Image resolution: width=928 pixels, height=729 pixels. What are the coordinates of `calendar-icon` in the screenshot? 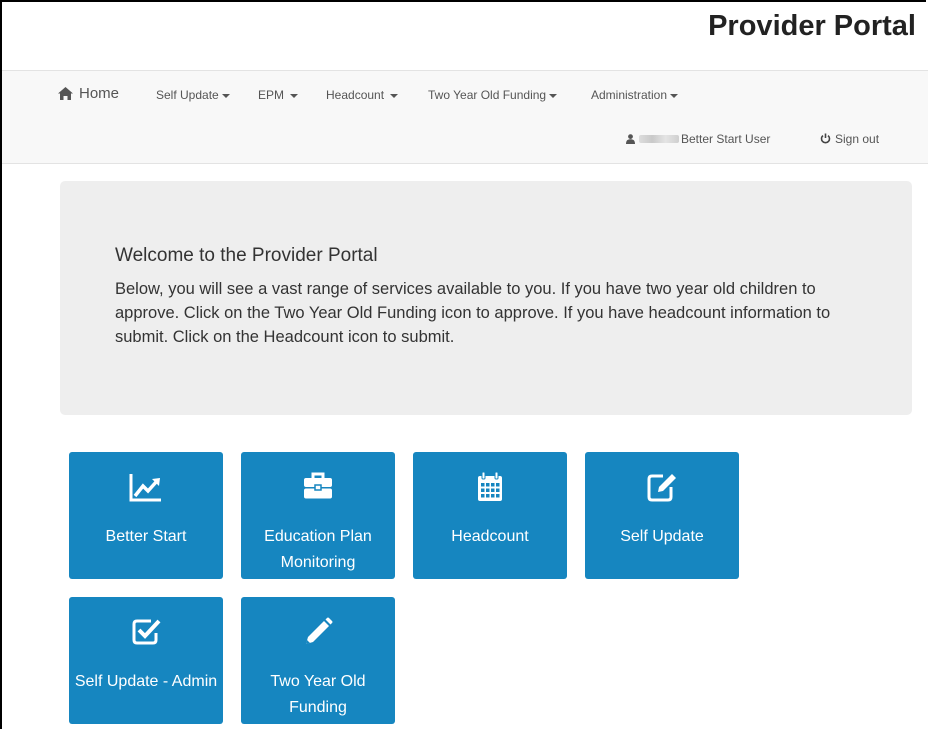 It's located at (490, 486).